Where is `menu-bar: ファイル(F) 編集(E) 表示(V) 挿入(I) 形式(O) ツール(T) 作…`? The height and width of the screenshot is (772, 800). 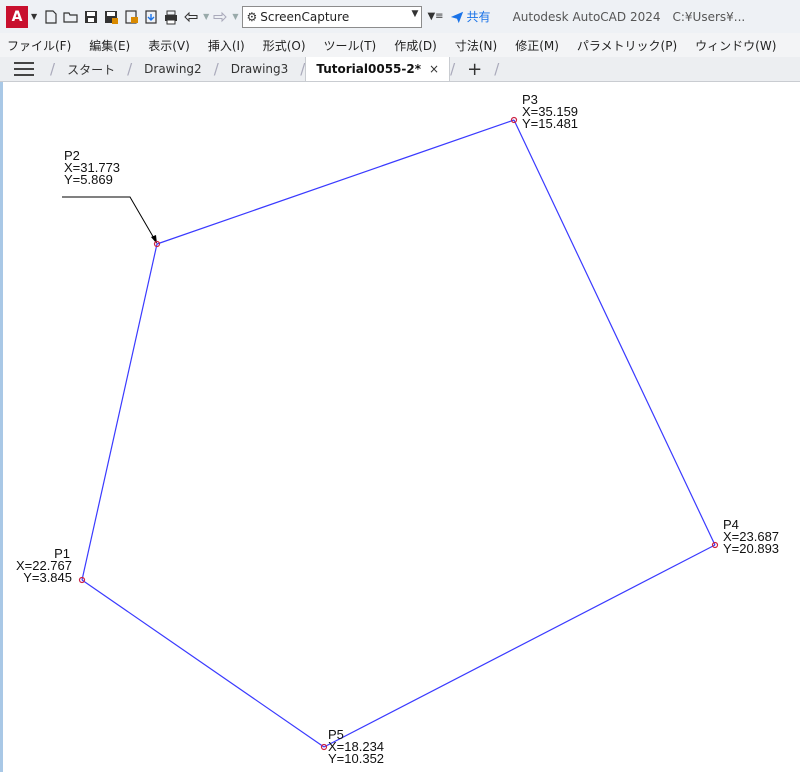
menu-bar: ファイル(F) 編集(E) 表示(V) 挿入(I) 形式(O) ツール(T) 作… is located at coordinates (400, 45).